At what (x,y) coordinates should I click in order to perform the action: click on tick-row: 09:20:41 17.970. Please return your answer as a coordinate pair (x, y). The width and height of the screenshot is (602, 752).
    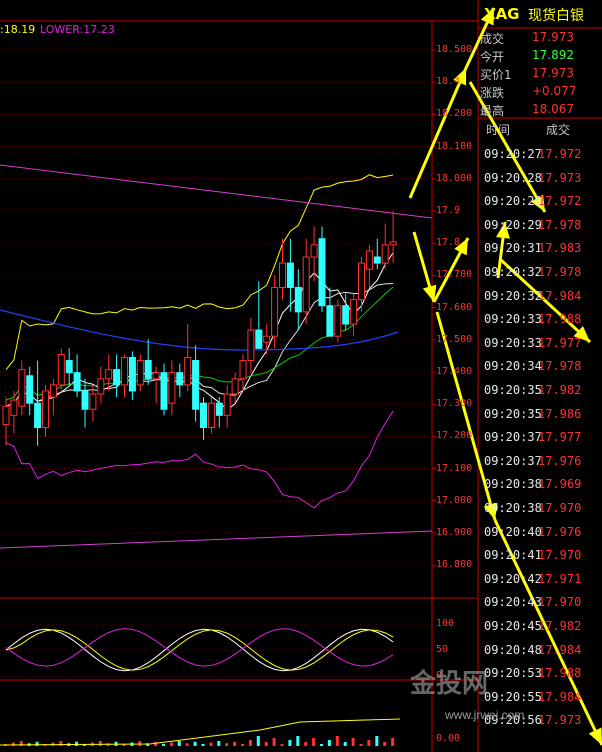
    Looking at the image, I should click on (540, 556).